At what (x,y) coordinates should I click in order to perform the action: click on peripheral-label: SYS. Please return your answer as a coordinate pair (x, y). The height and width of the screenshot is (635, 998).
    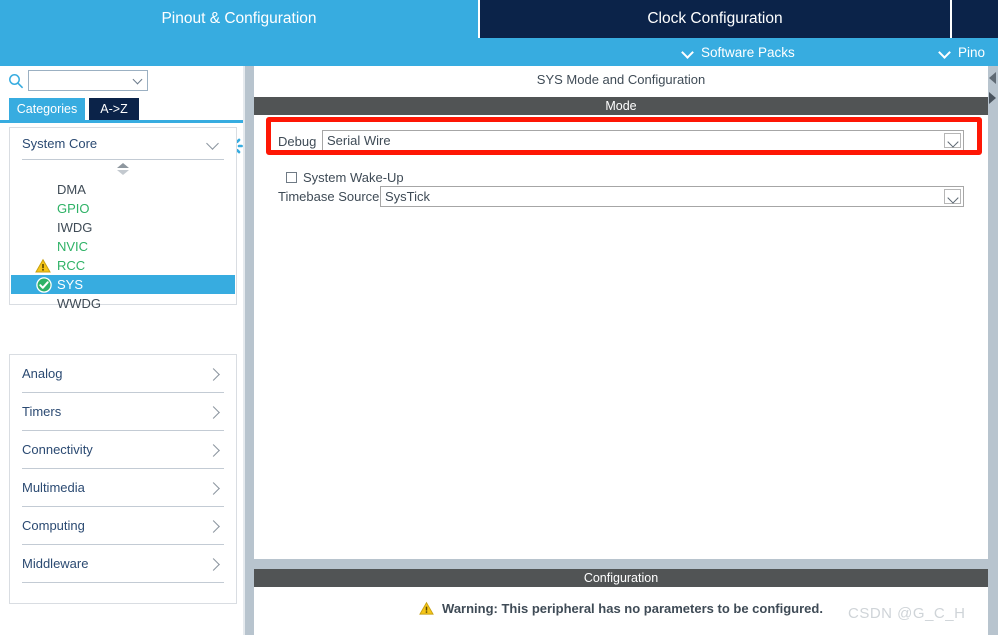
    Looking at the image, I should click on (70, 284).